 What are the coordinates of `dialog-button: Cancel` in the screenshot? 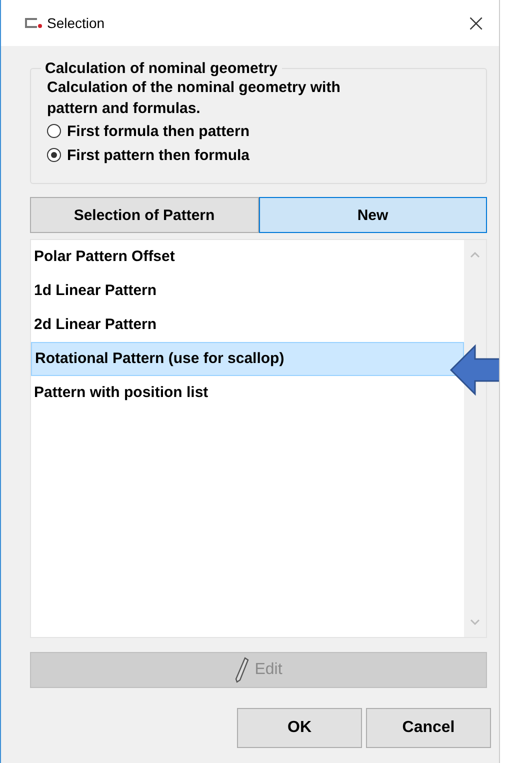 It's located at (428, 728).